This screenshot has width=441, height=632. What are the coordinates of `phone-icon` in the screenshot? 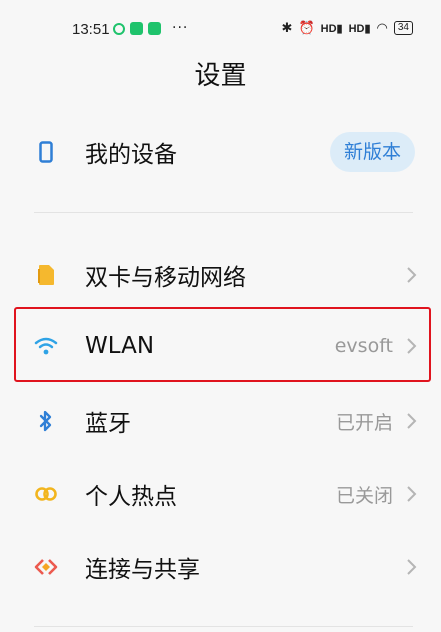 It's located at (46, 152).